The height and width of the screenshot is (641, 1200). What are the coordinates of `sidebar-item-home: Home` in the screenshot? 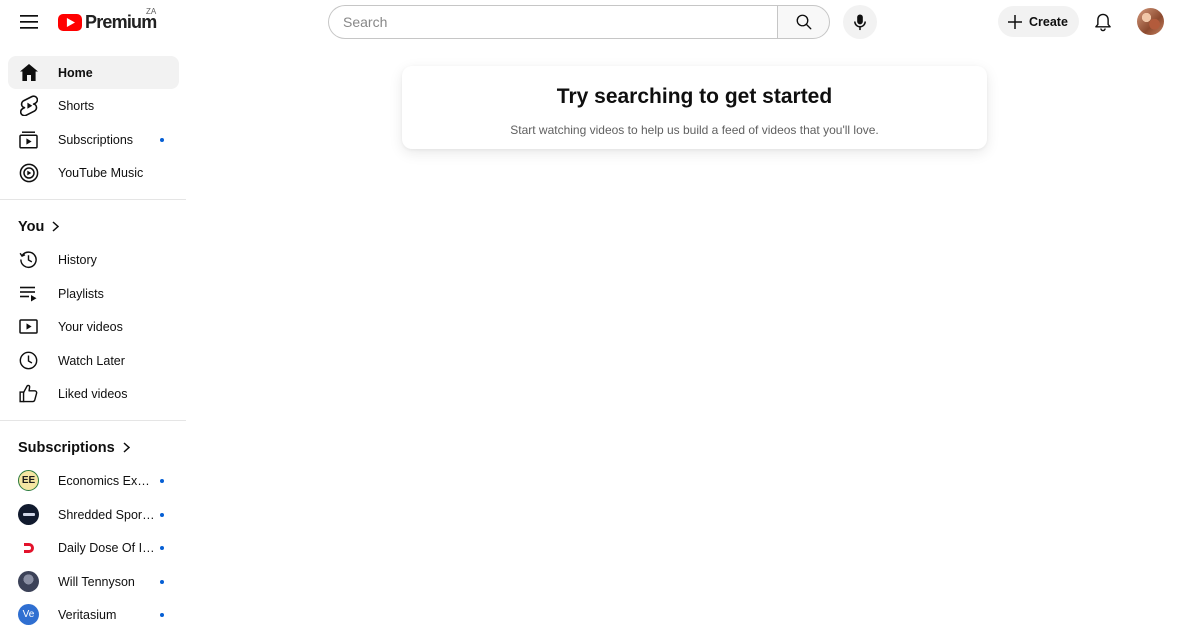 It's located at (93, 72).